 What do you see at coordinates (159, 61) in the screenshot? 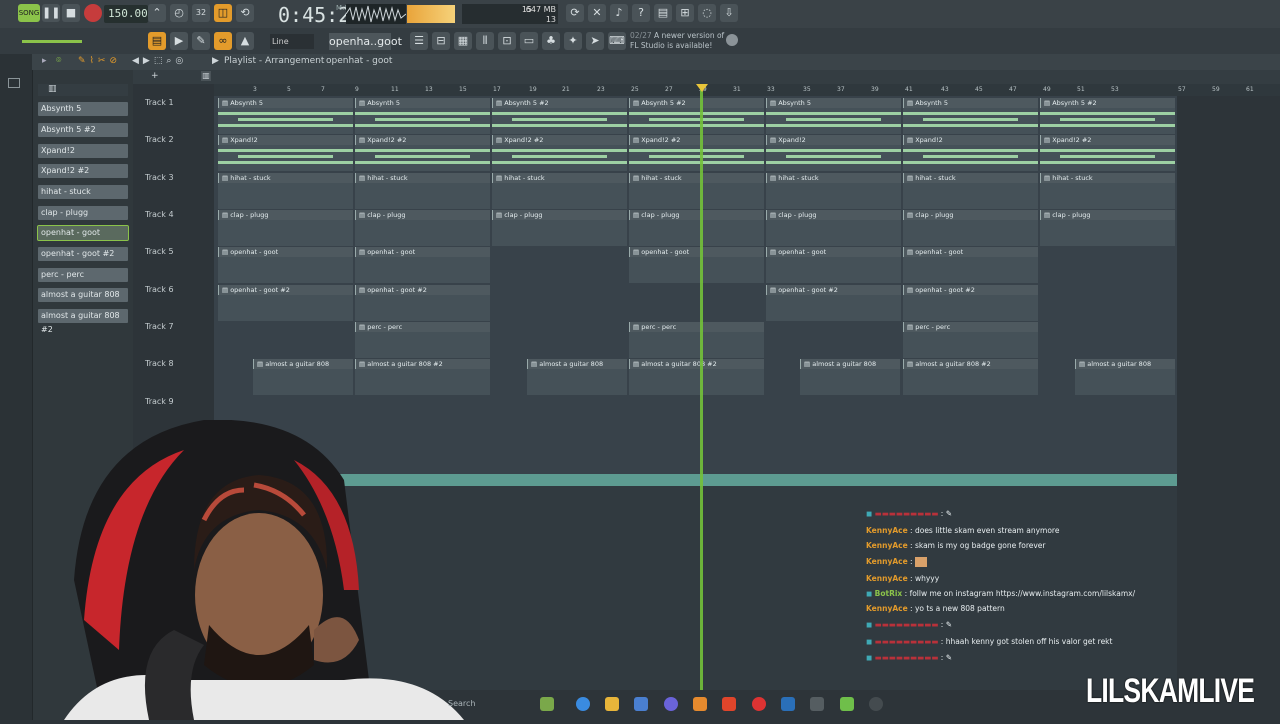
I see `view-icons: ◀▶⬚⌕◎` at bounding box center [159, 61].